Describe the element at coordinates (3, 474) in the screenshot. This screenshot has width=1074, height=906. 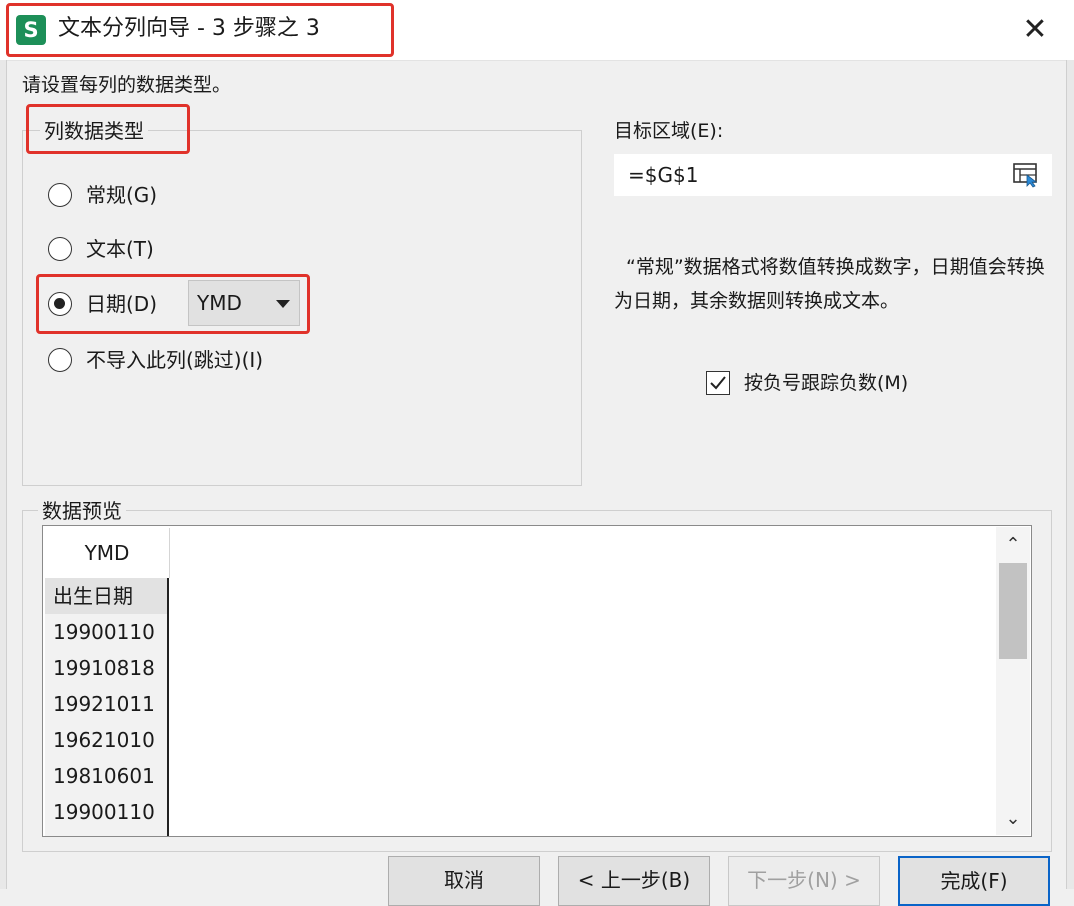
I see `background-strip-left` at that location.